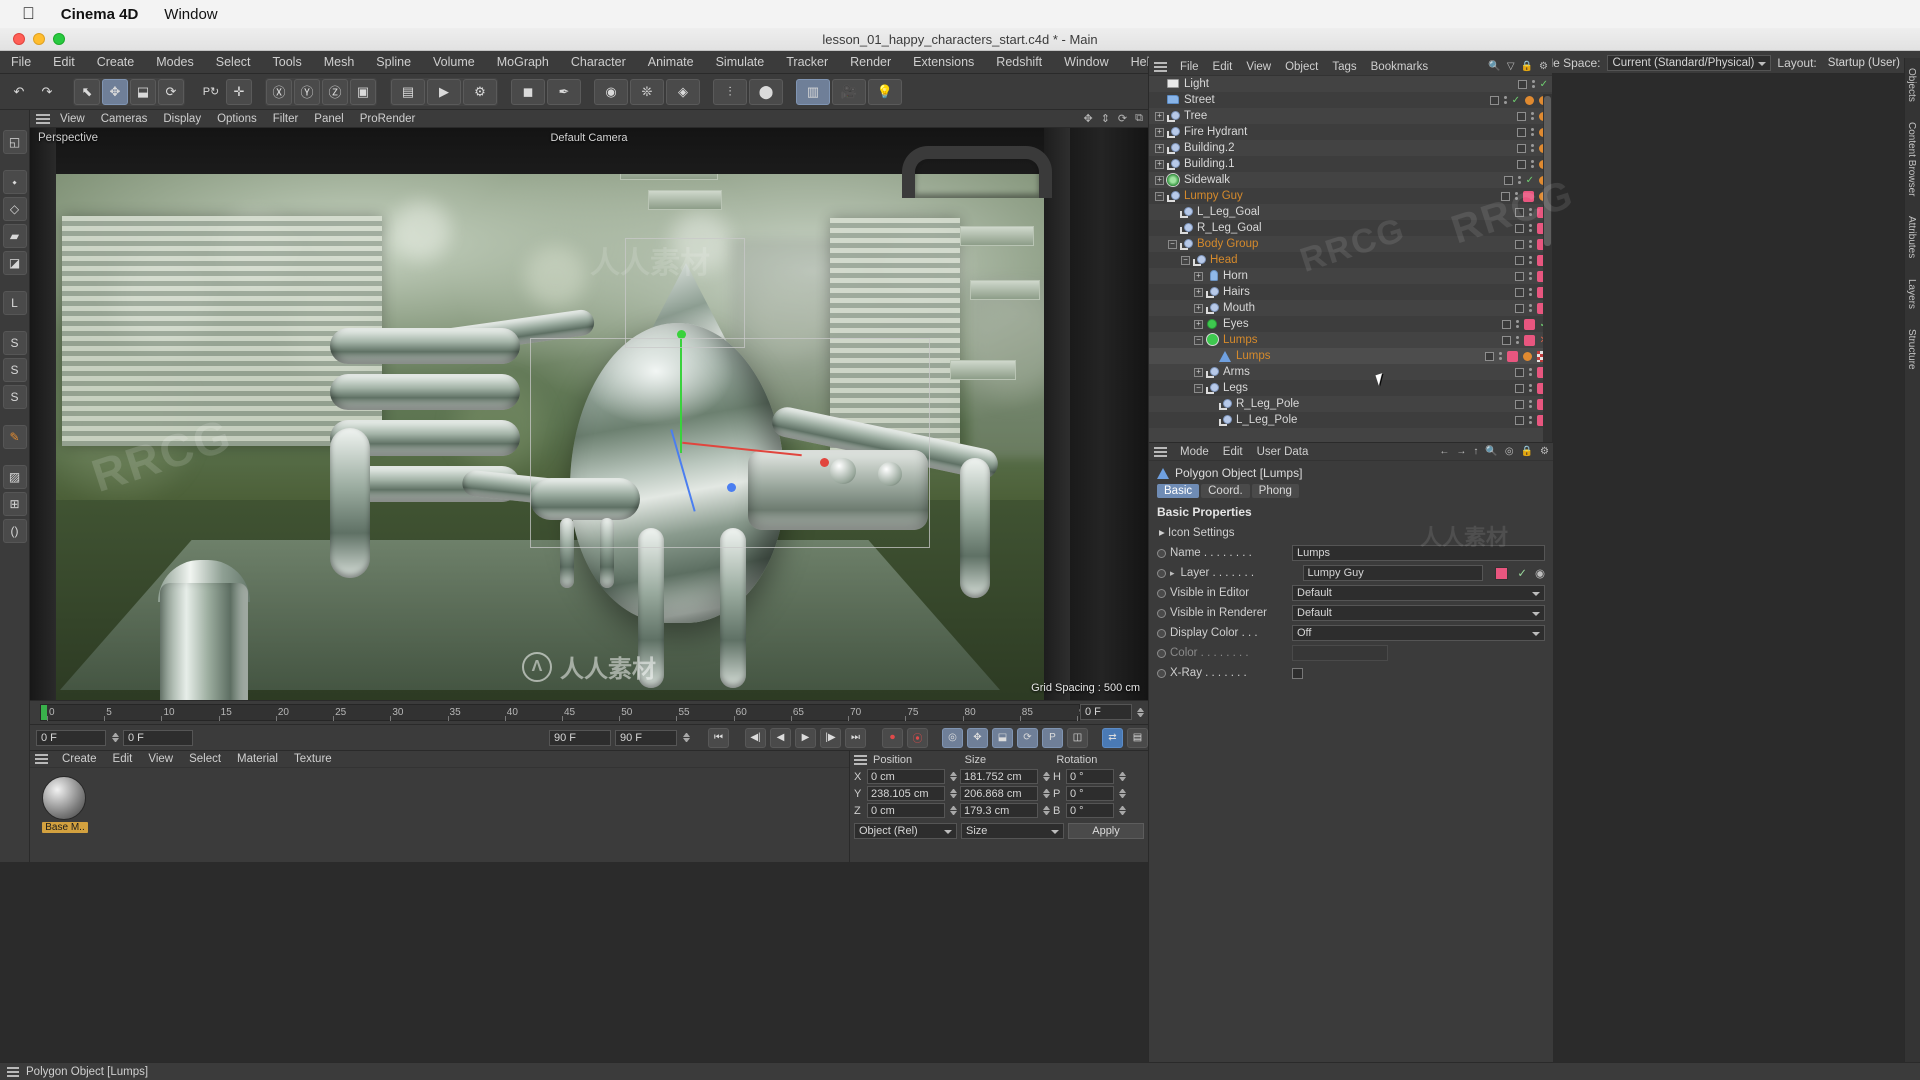 The width and height of the screenshot is (1920, 1080). Describe the element at coordinates (1350, 308) in the screenshot. I see `object-tree-row: + Mouth` at that location.